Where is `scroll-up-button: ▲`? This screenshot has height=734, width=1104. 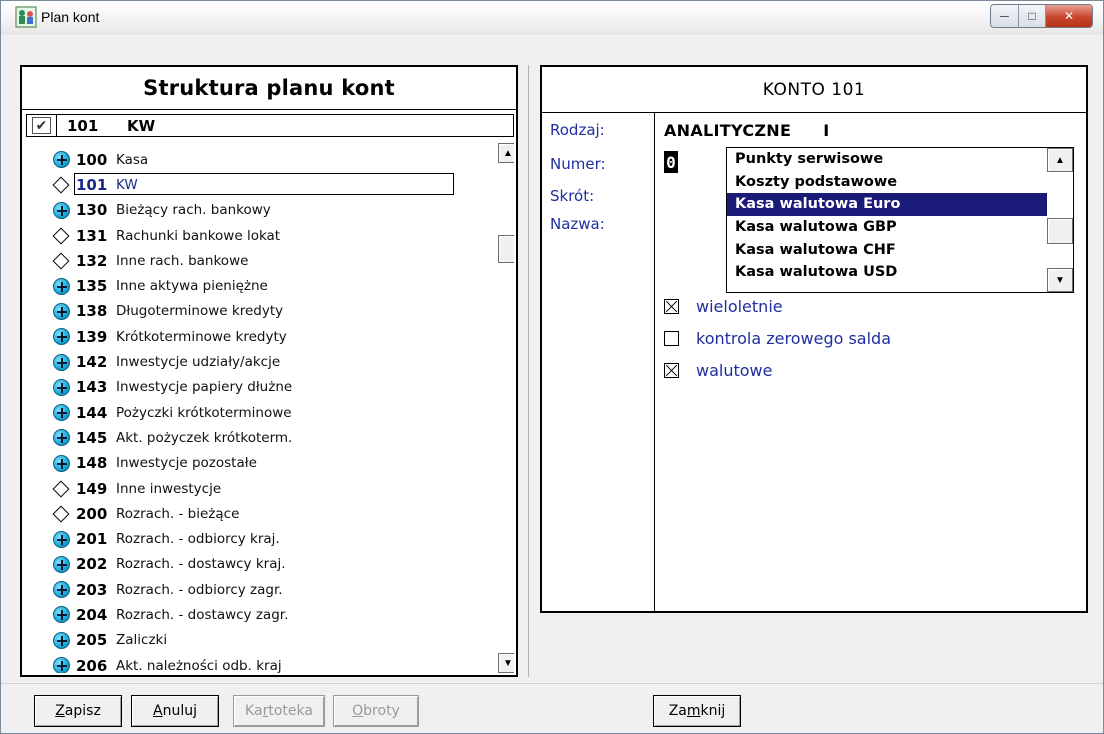
scroll-up-button: ▲ is located at coordinates (506, 153).